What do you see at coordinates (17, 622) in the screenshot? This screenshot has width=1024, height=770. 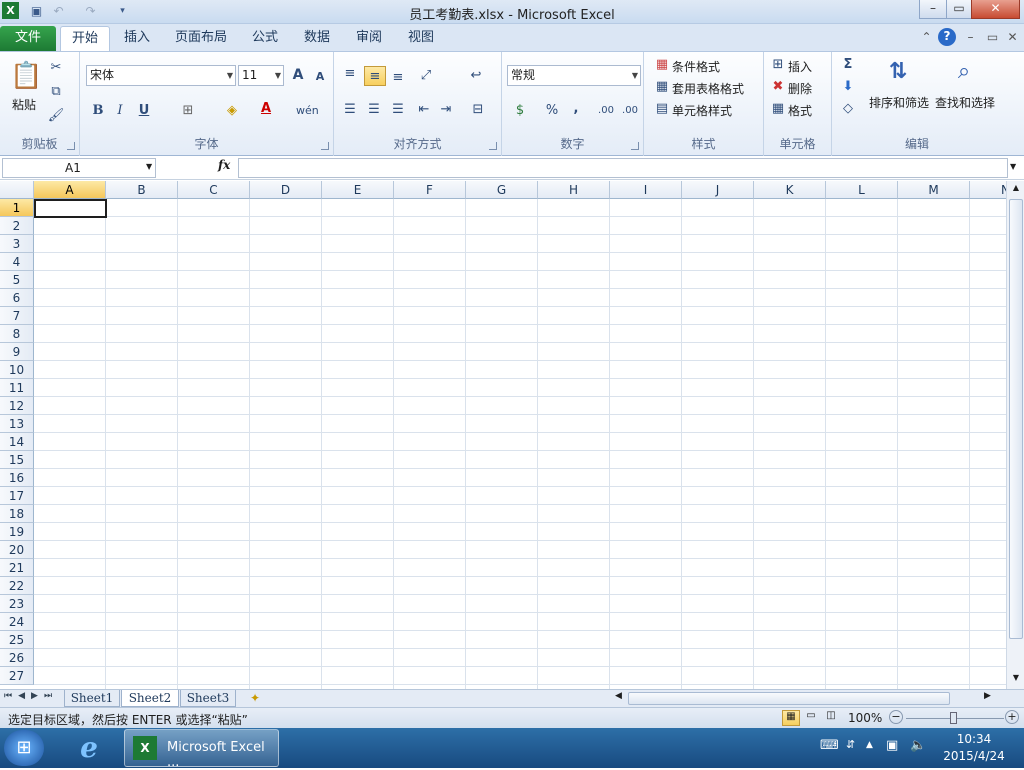 I see `row-header-24: 24` at bounding box center [17, 622].